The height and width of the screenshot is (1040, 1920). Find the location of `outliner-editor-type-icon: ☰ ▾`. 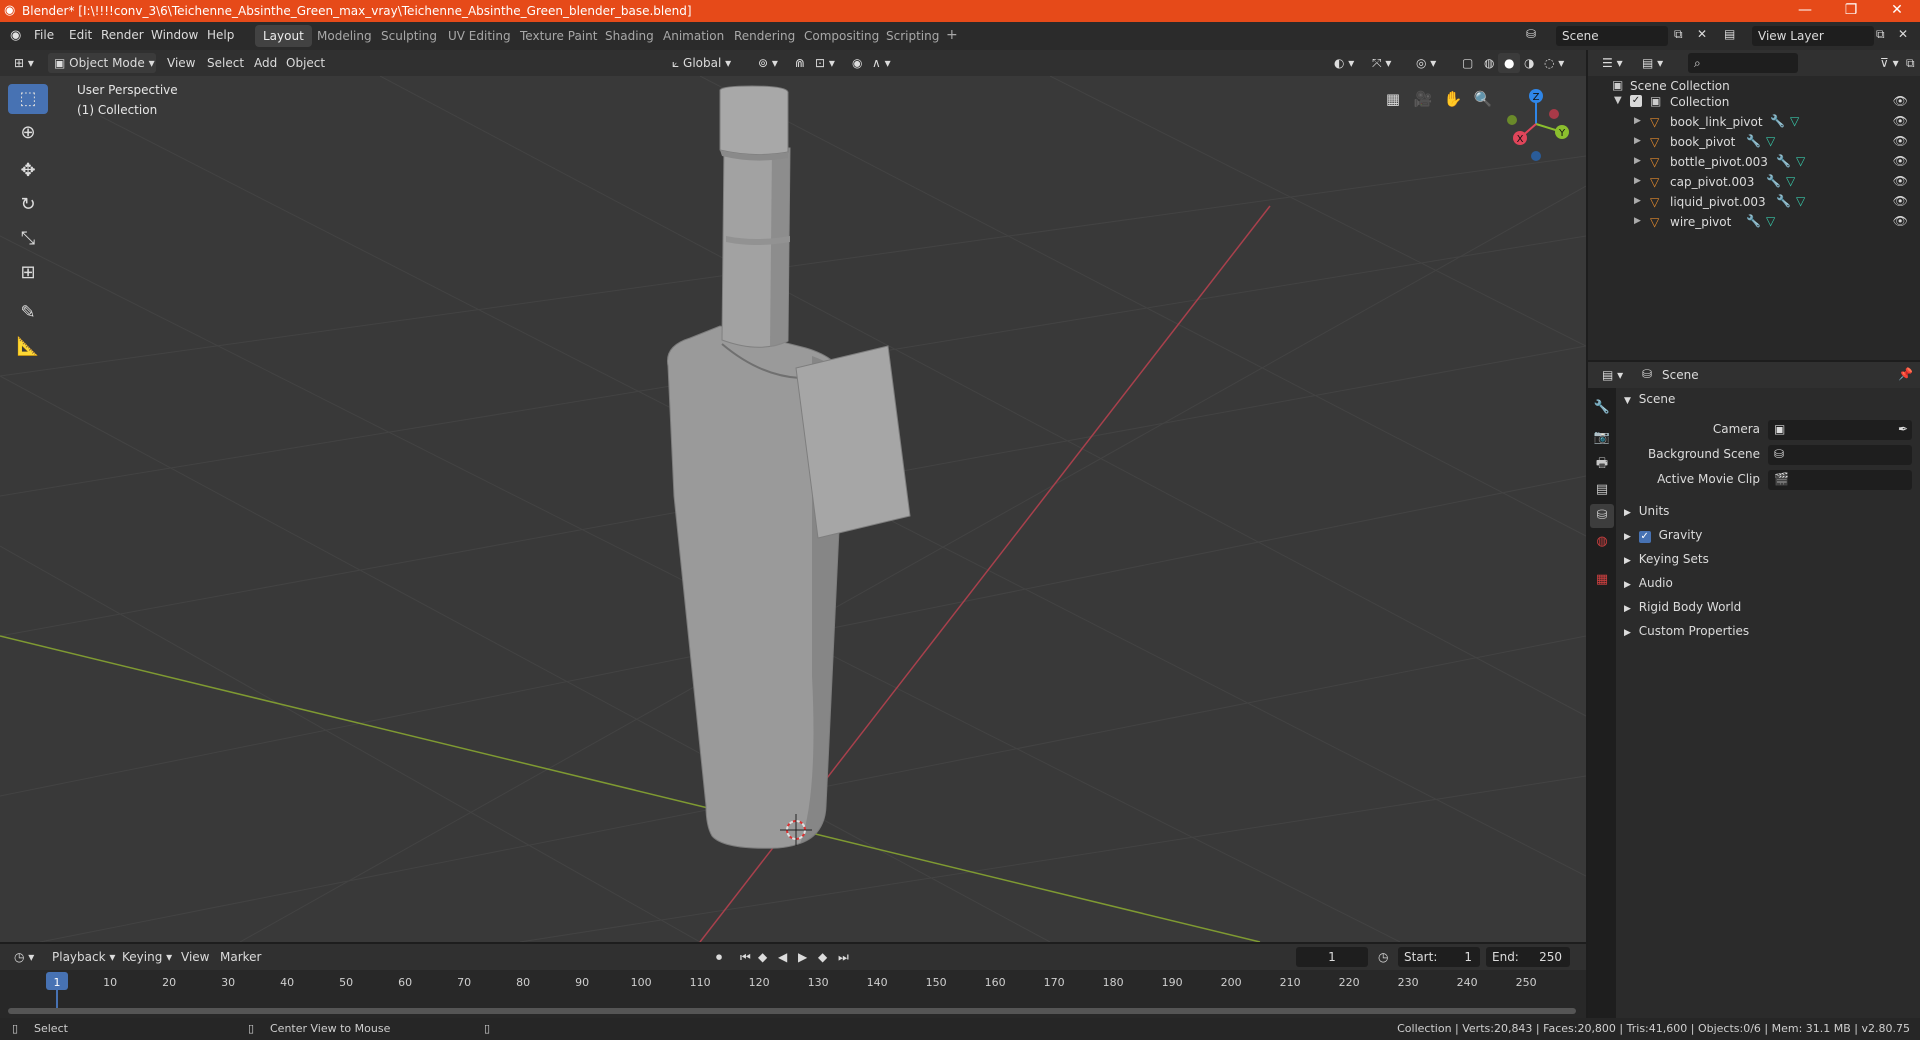

outliner-editor-type-icon: ☰ ▾ is located at coordinates (1612, 63).